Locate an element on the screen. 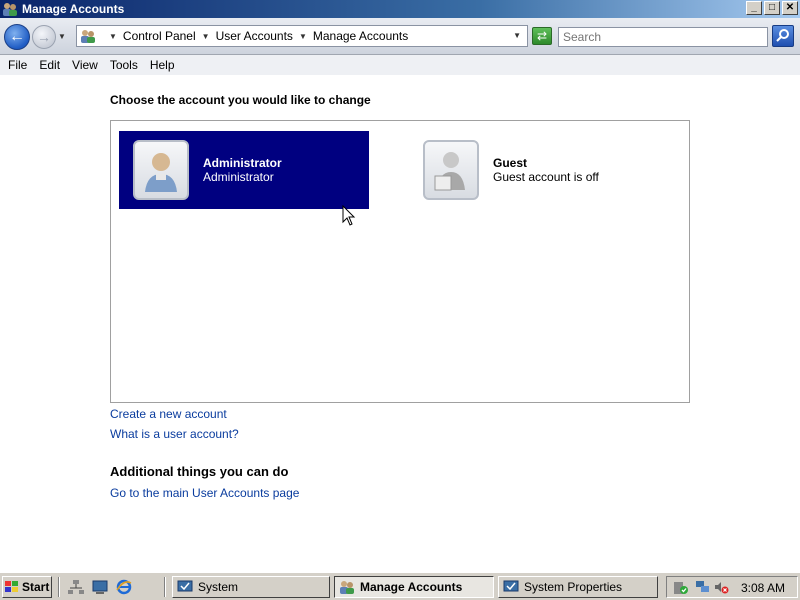 The height and width of the screenshot is (600, 800). task-label: System Properties is located at coordinates (573, 587).